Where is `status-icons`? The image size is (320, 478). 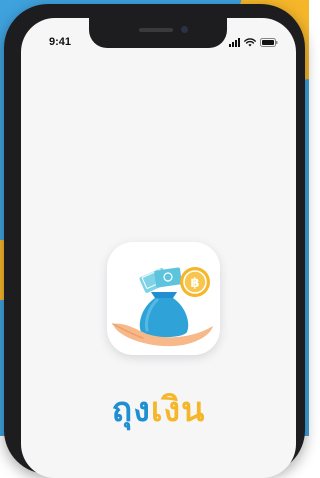
status-icons is located at coordinates (253, 42).